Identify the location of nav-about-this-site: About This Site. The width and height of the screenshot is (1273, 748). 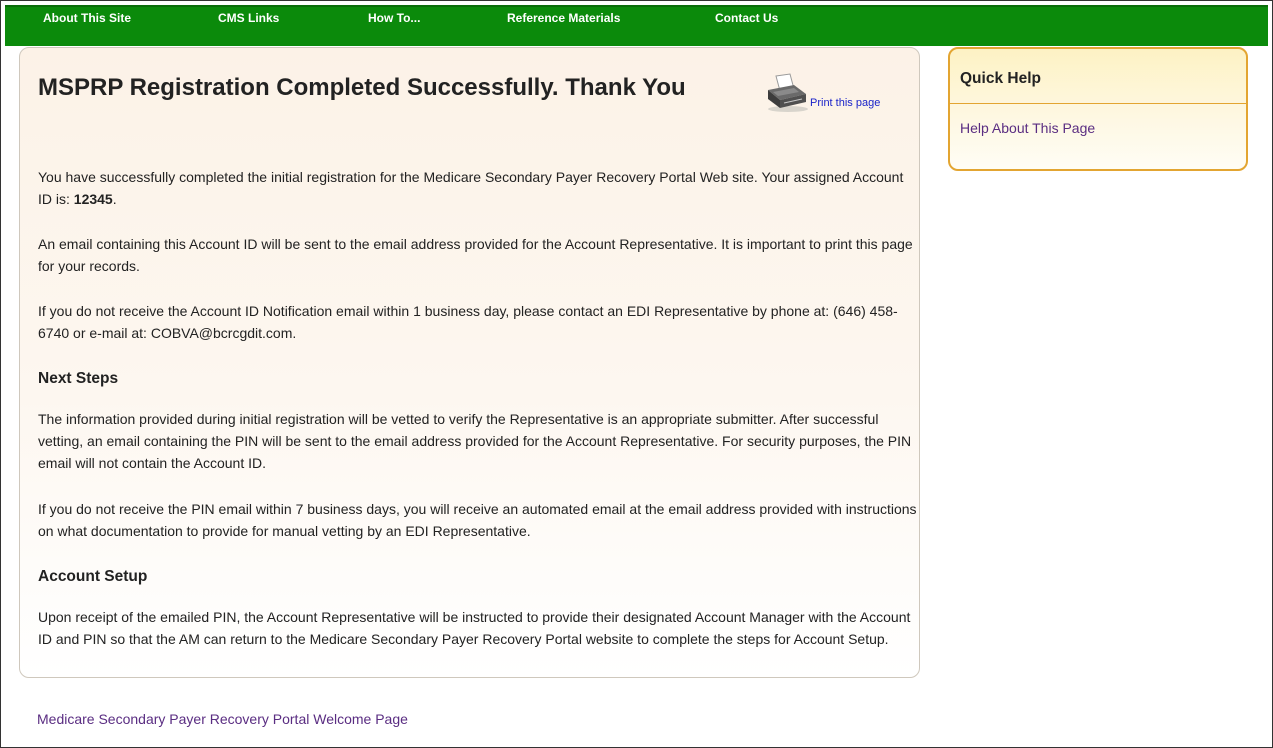
(87, 18).